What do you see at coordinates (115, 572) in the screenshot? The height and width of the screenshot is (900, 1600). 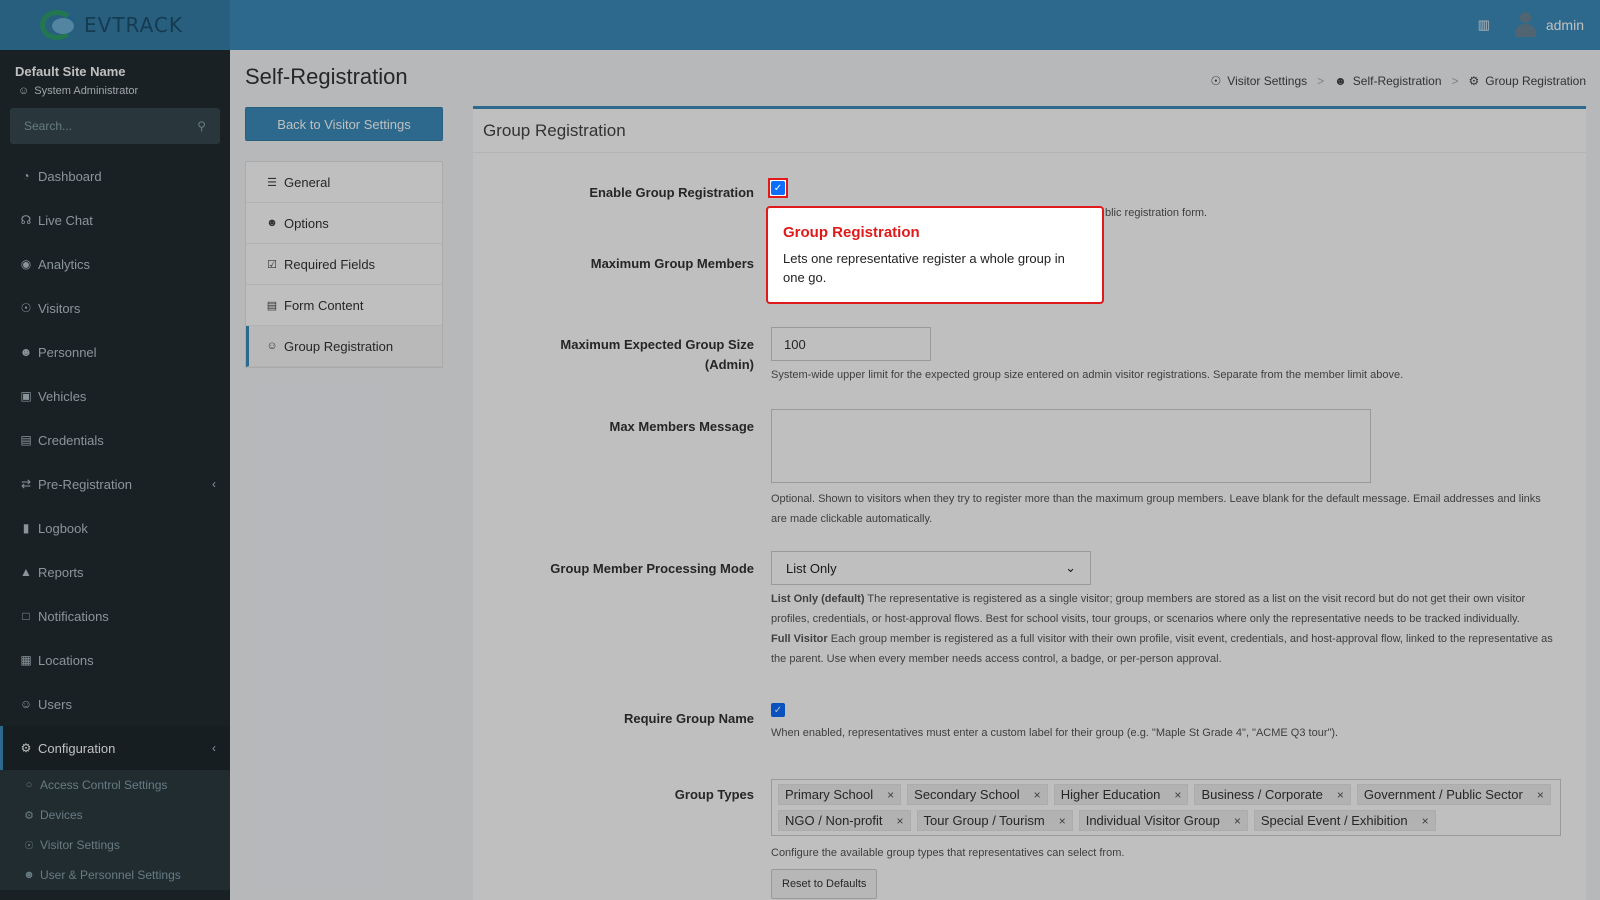 I see `sidebar-item-reports: ▲ Reports` at bounding box center [115, 572].